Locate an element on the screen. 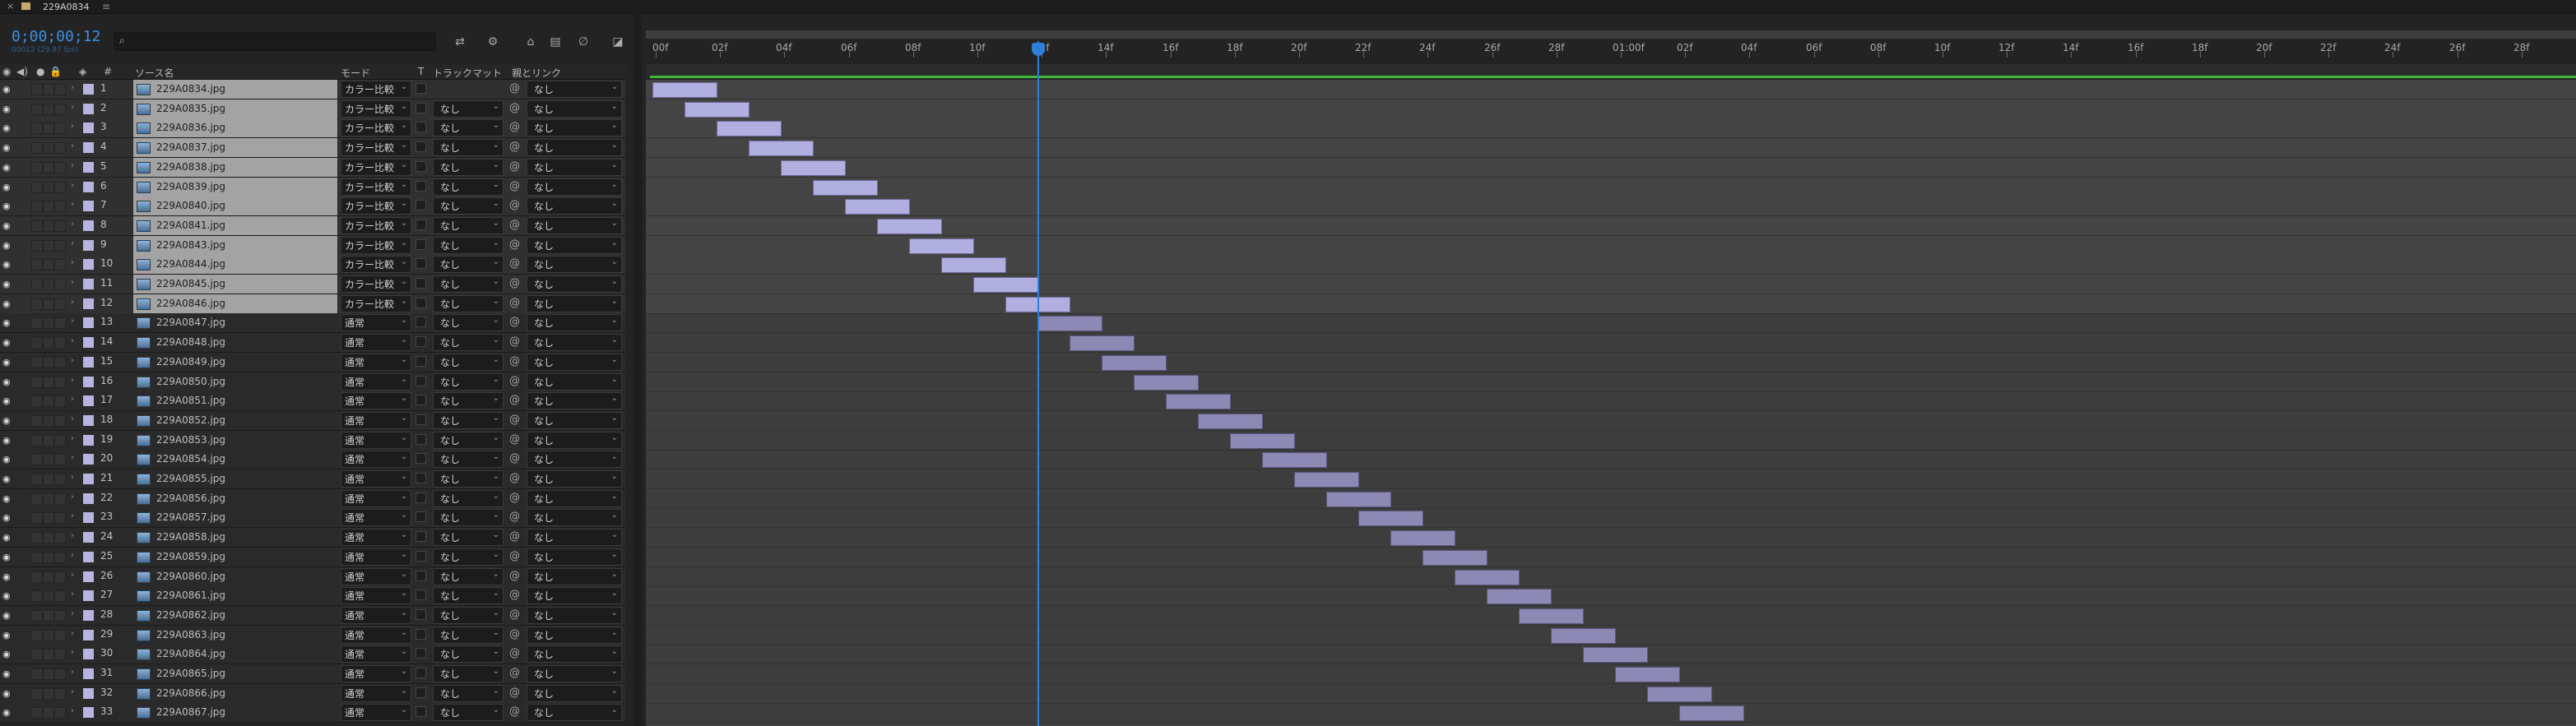 The width and height of the screenshot is (2576, 726). layer-row: ◉ › 33 229A0867.jpg 通常 ⌄ なし ⌄ @ なし ⌄ is located at coordinates (312, 713).